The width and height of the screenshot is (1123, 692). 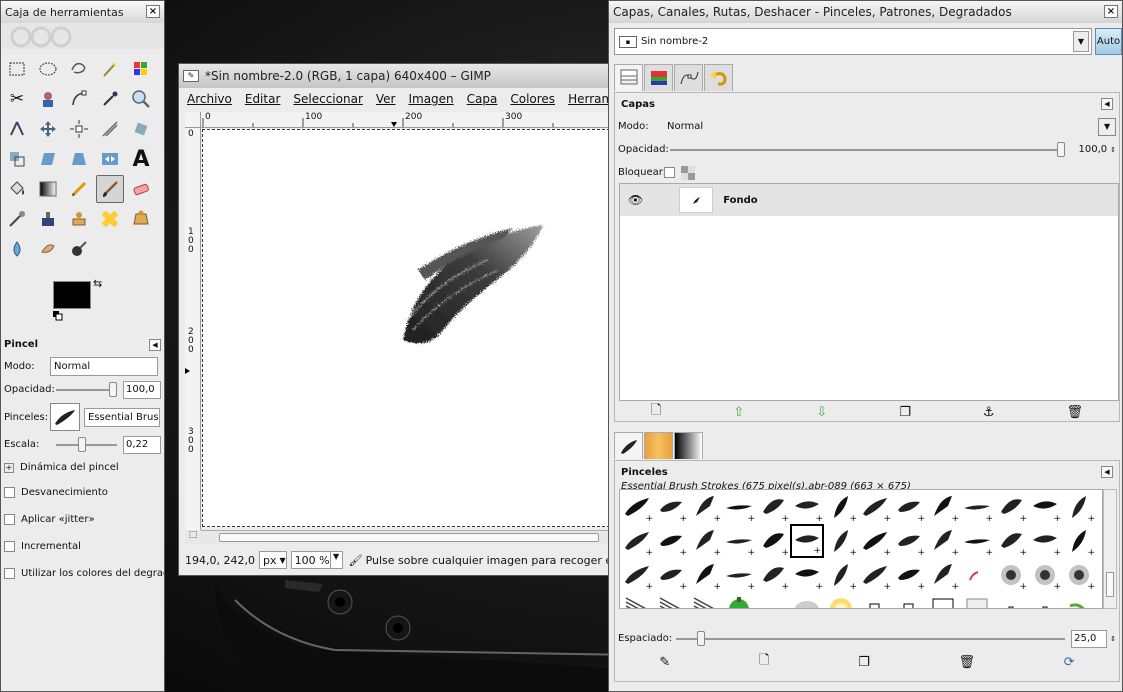 What do you see at coordinates (141, 69) in the screenshot?
I see `color-select-icon` at bounding box center [141, 69].